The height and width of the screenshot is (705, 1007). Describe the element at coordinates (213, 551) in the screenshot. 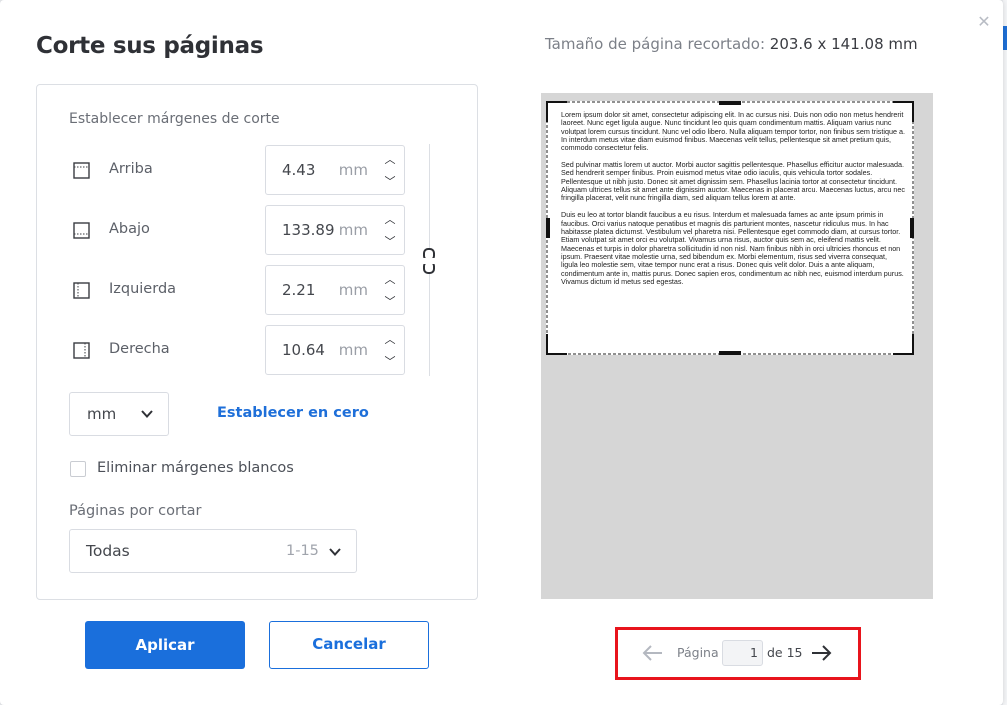

I see `pages-select: Todas 1-15` at that location.